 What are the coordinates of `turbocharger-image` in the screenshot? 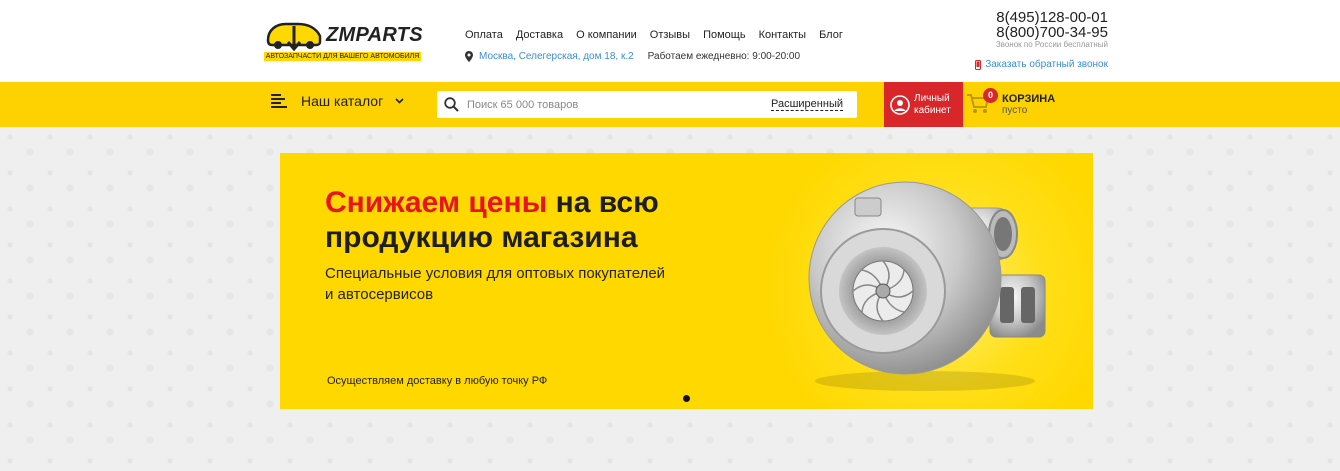 It's located at (927, 286).